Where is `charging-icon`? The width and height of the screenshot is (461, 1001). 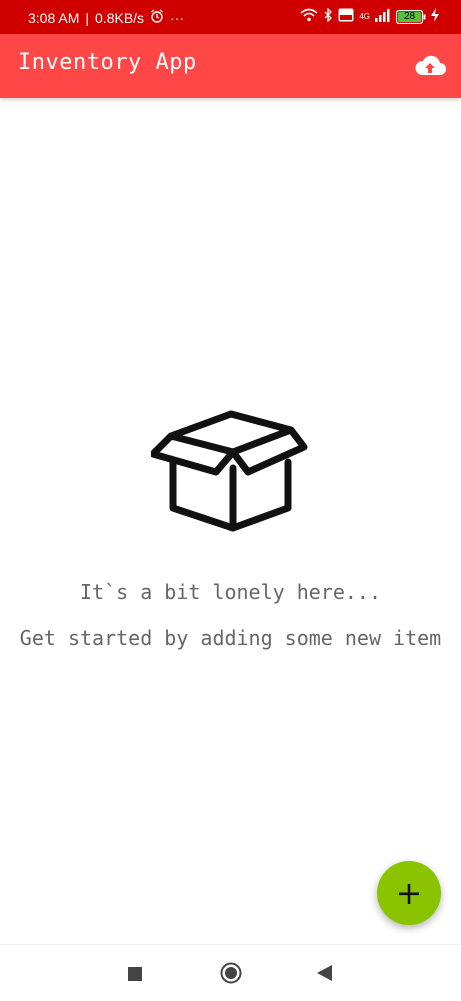 charging-icon is located at coordinates (435, 16).